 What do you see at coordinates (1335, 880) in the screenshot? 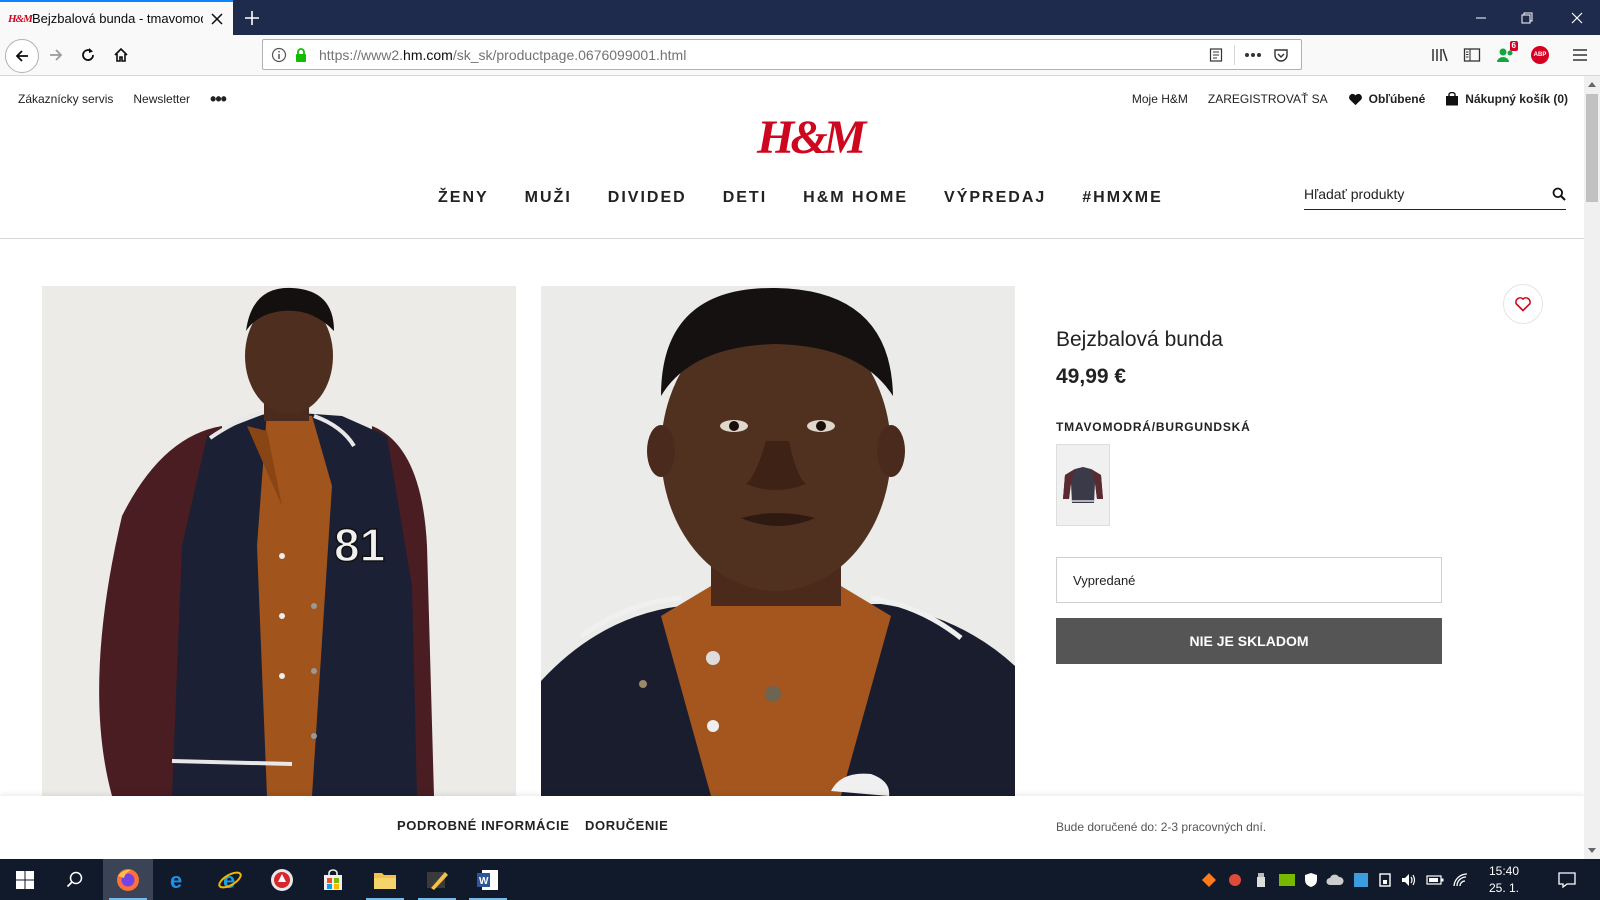
I see `onedrive-tray-icon` at bounding box center [1335, 880].